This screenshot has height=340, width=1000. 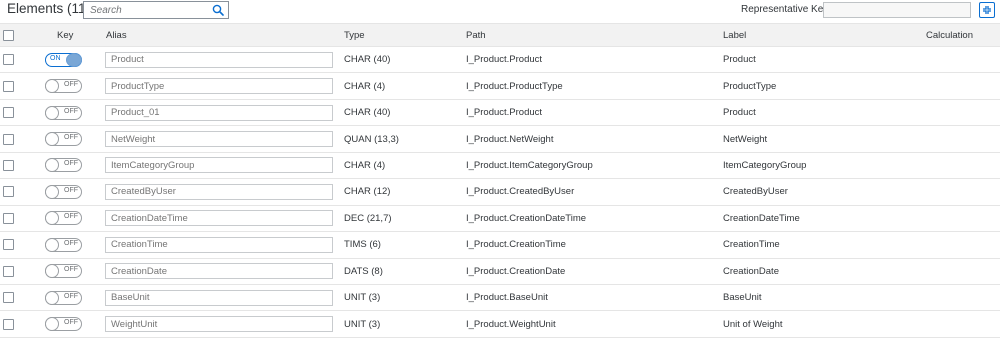 I want to click on search-field, so click(x=156, y=10).